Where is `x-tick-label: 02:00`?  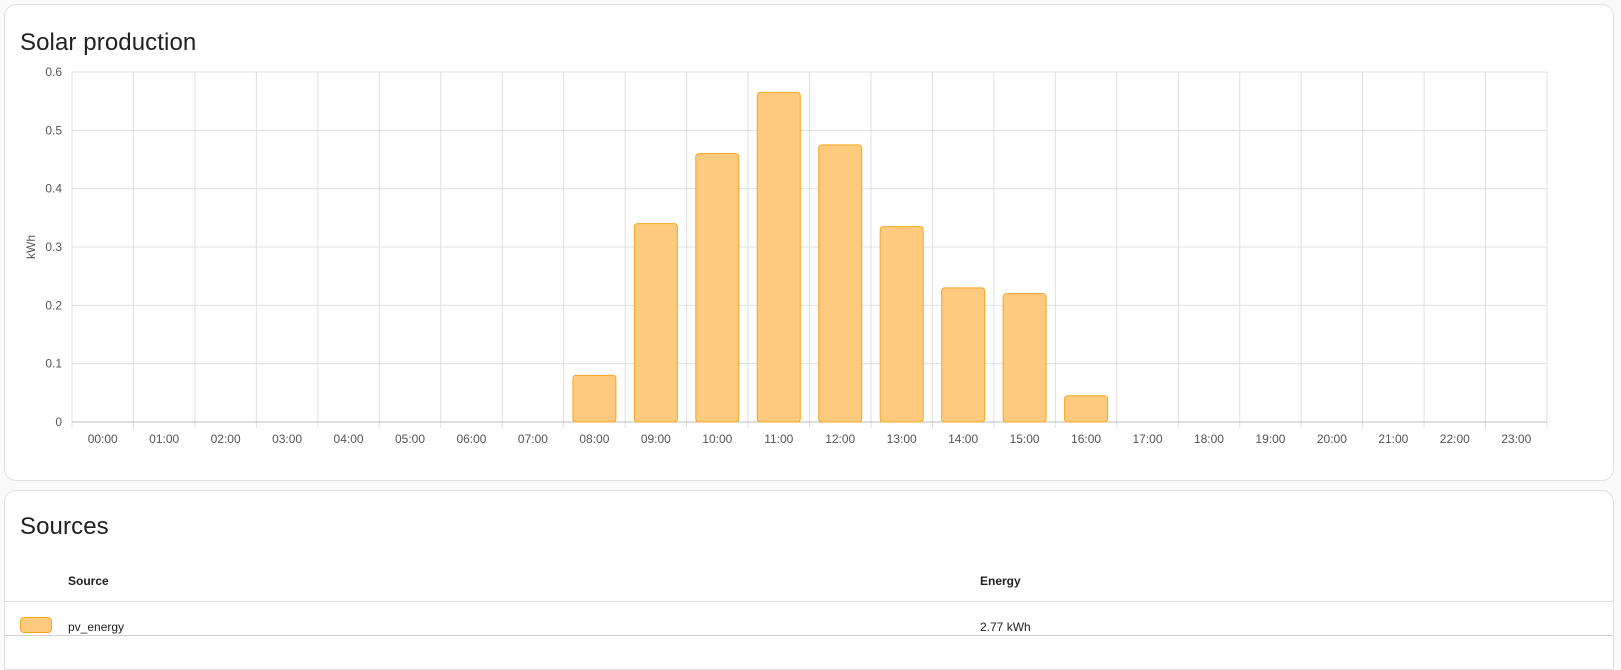 x-tick-label: 02:00 is located at coordinates (226, 439).